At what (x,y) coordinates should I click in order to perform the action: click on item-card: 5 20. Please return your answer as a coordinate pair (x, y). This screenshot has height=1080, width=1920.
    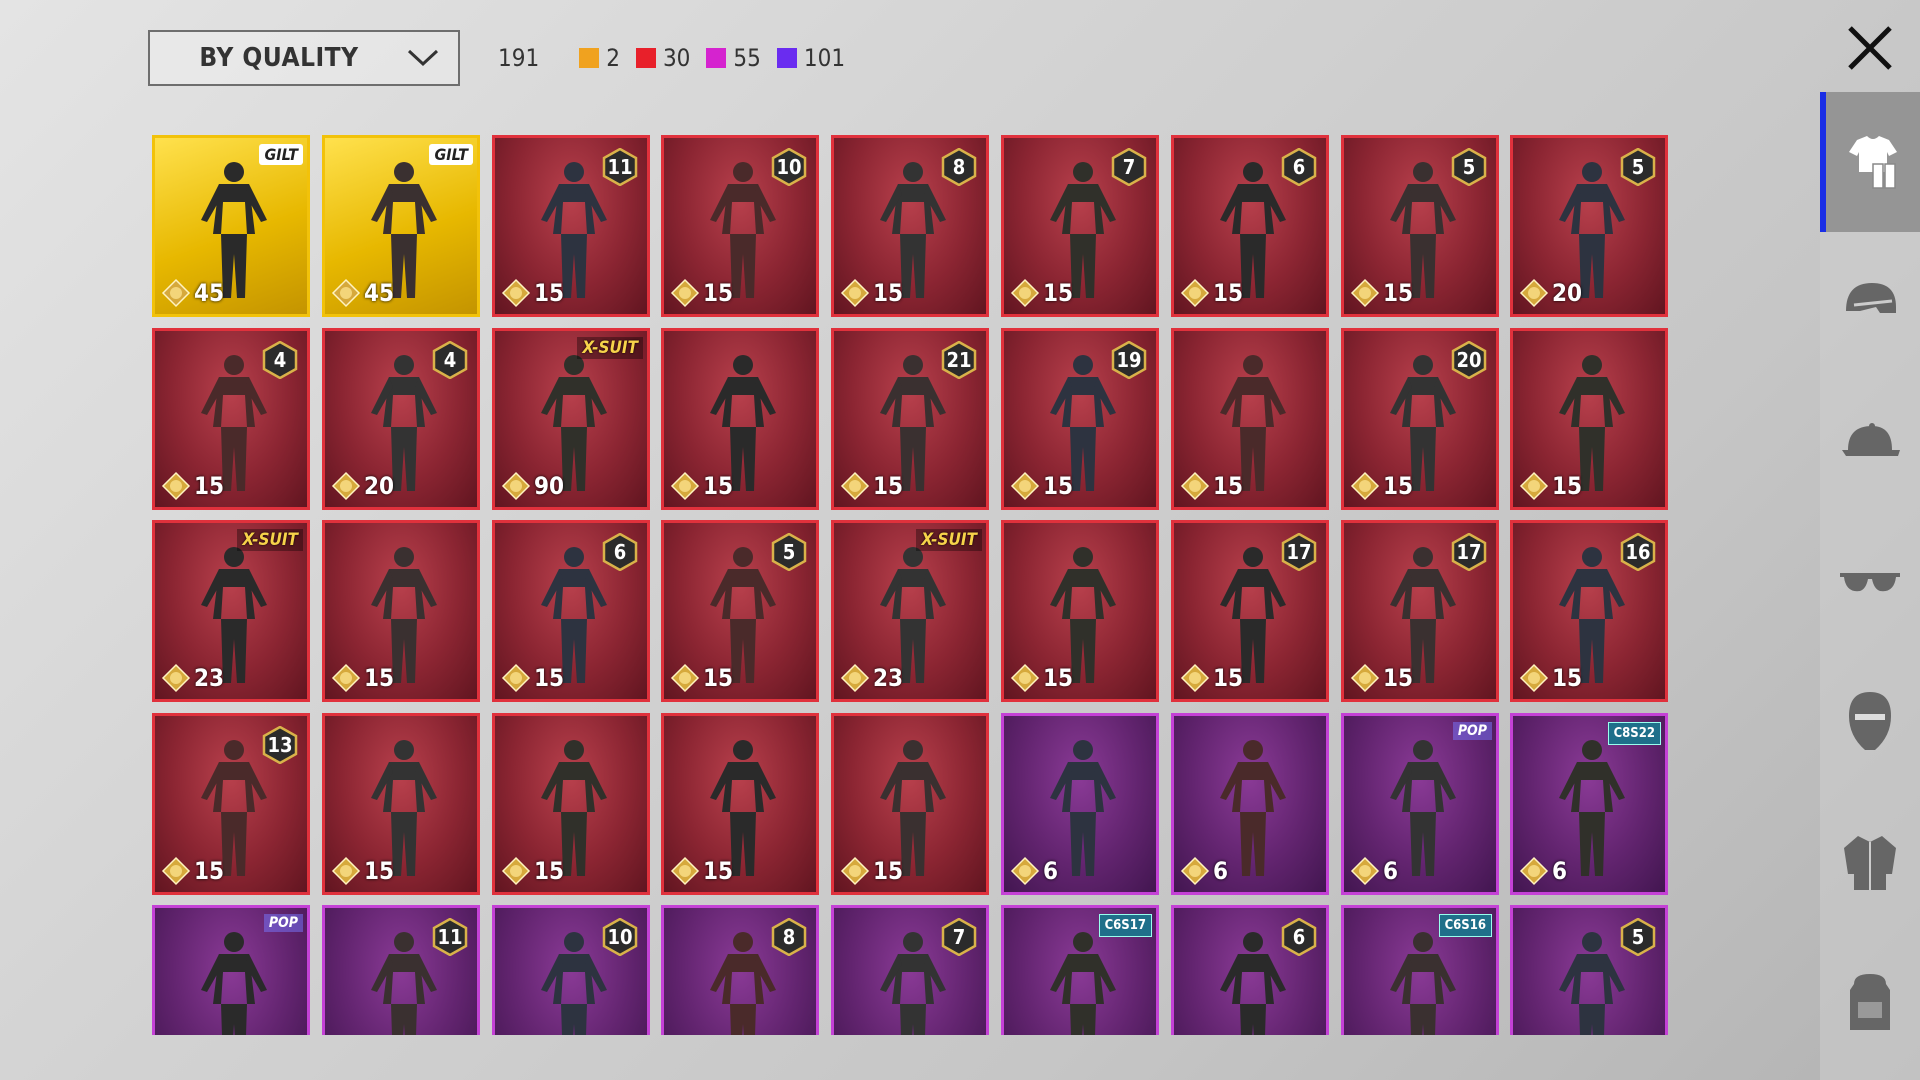
    Looking at the image, I should click on (1589, 226).